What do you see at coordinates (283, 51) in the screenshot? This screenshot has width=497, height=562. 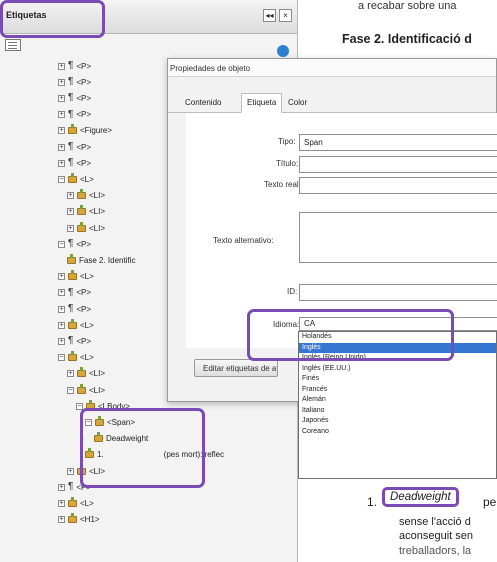 I see `info-icon` at bounding box center [283, 51].